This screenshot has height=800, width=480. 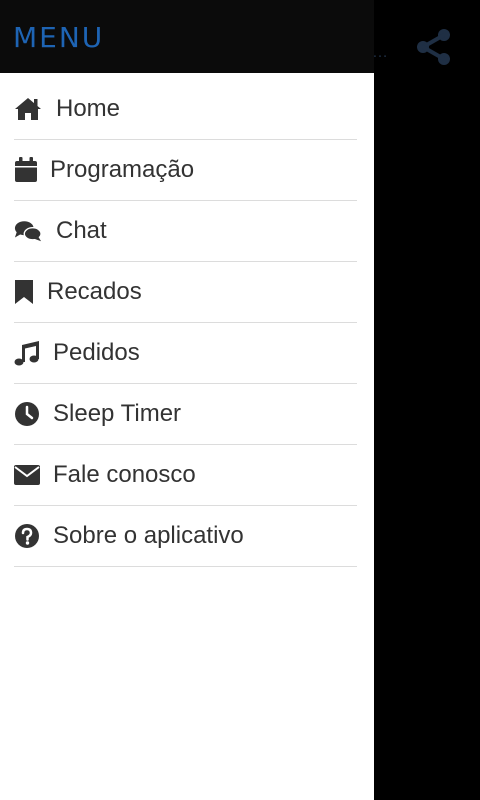 What do you see at coordinates (122, 169) in the screenshot?
I see `menu-item-label: Programação` at bounding box center [122, 169].